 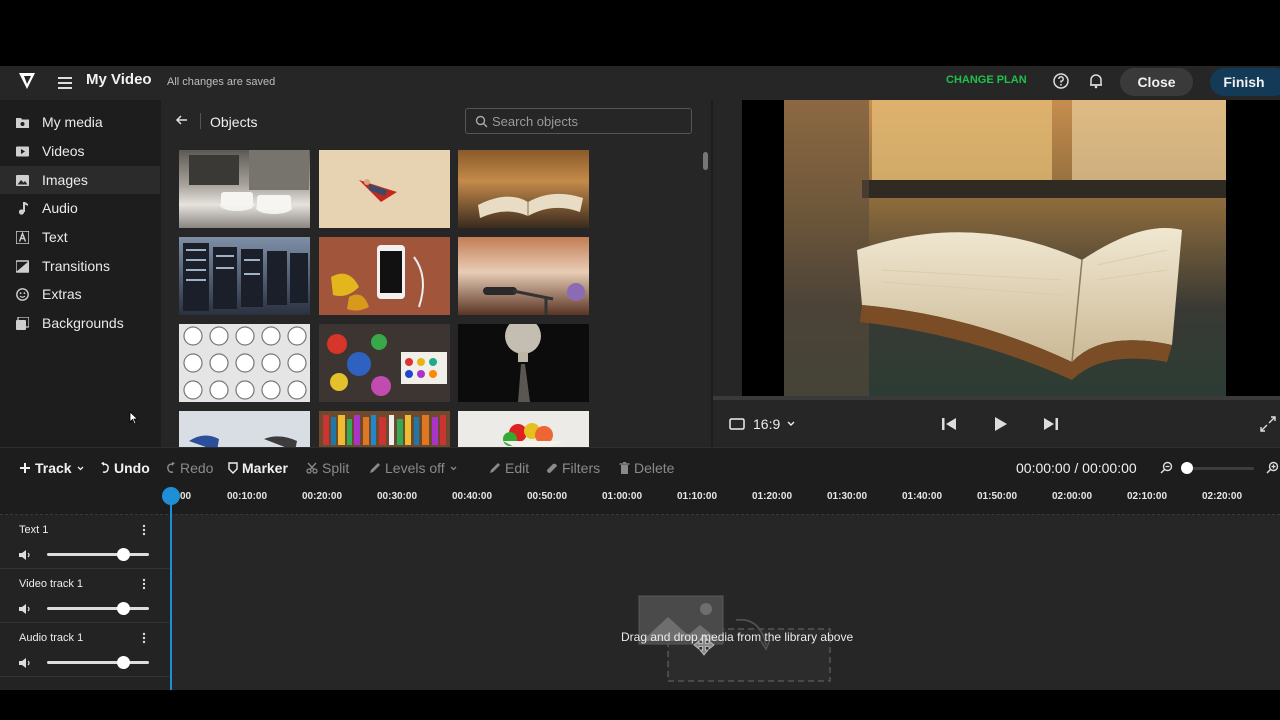 I want to click on track-name: Text 1, so click(x=33, y=530).